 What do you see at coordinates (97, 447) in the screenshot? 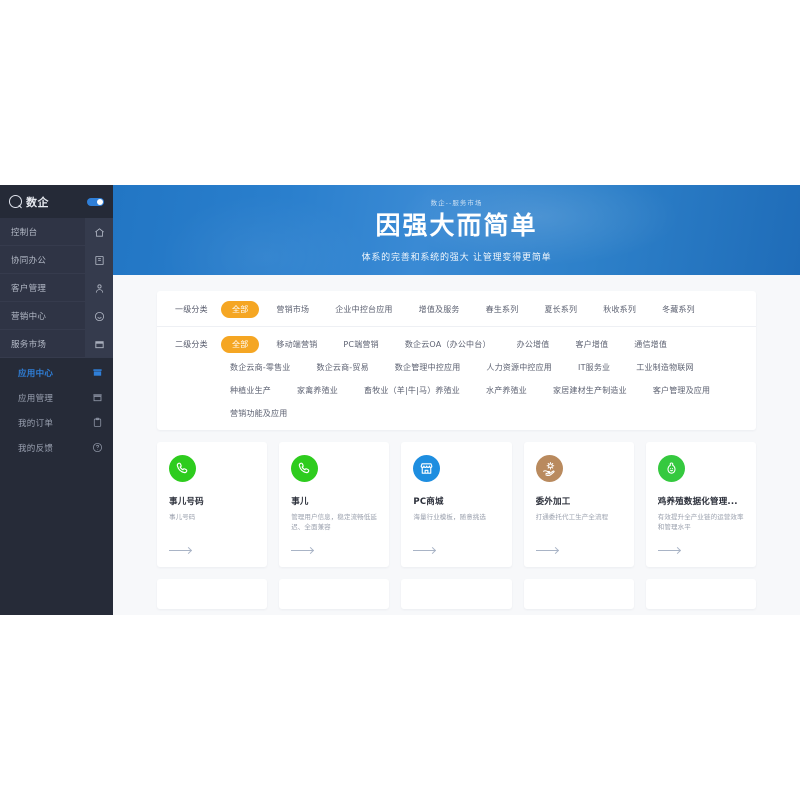
I see `question-circle-icon` at bounding box center [97, 447].